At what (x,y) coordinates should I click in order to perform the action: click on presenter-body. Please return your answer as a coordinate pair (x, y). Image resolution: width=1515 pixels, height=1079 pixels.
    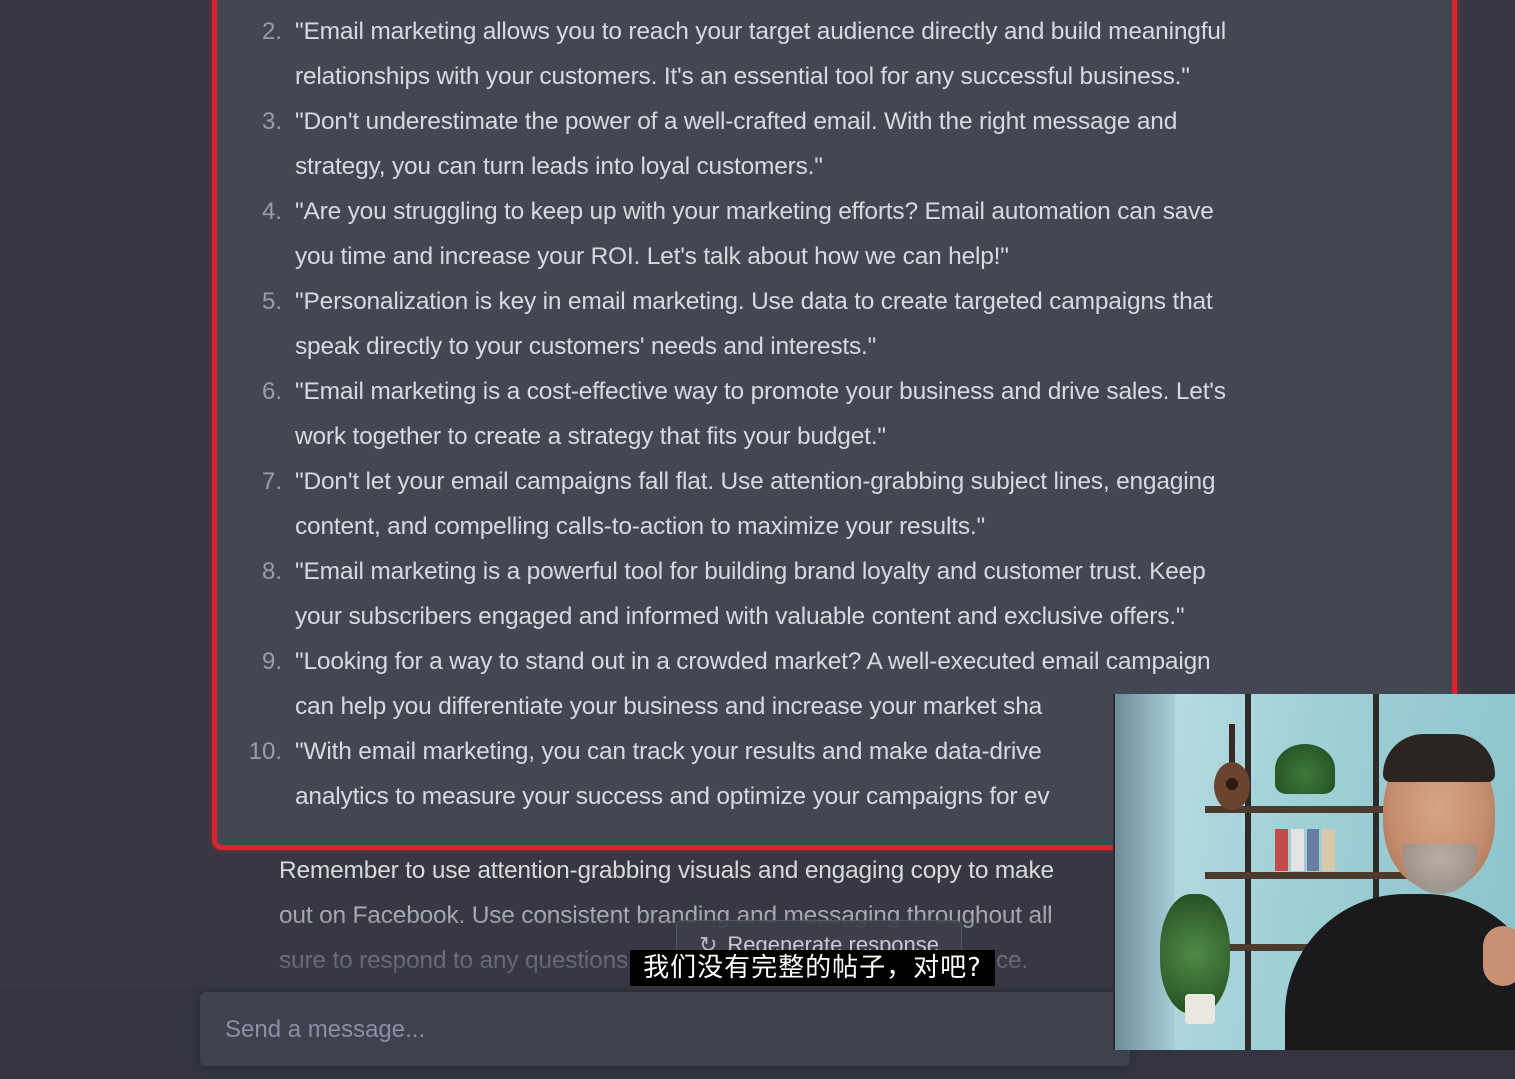
    Looking at the image, I should click on (1400, 972).